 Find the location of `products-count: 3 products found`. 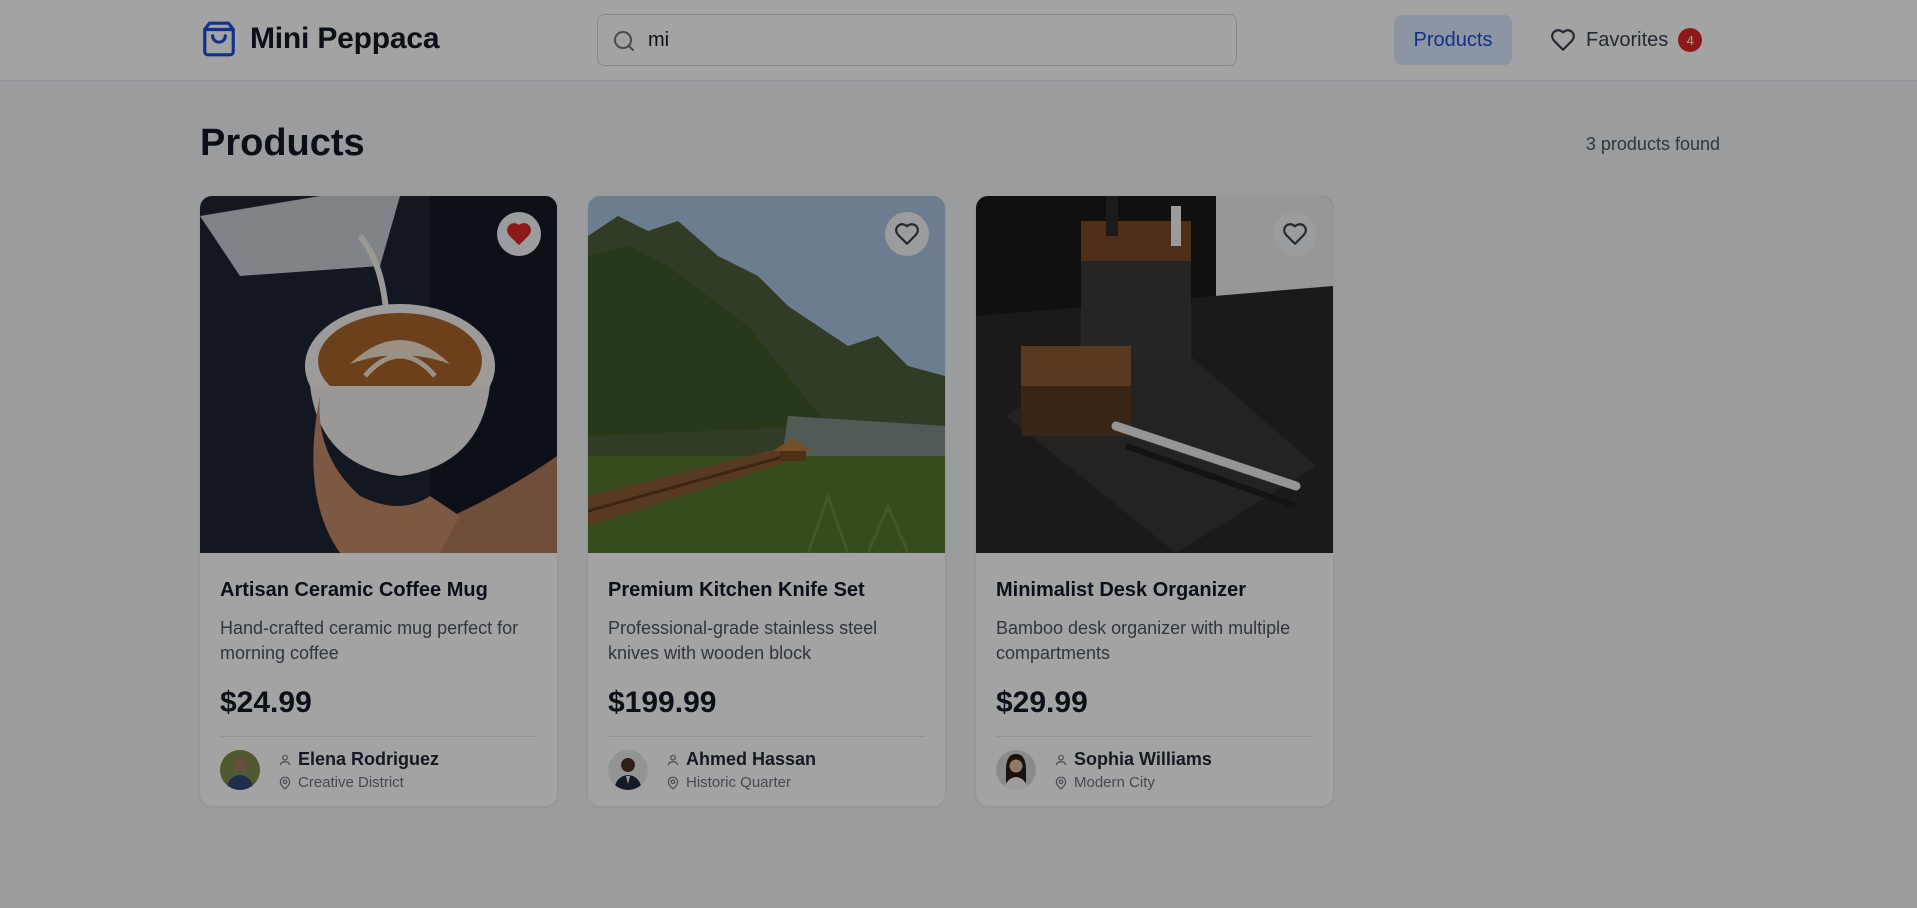

products-count: 3 products found is located at coordinates (1652, 144).